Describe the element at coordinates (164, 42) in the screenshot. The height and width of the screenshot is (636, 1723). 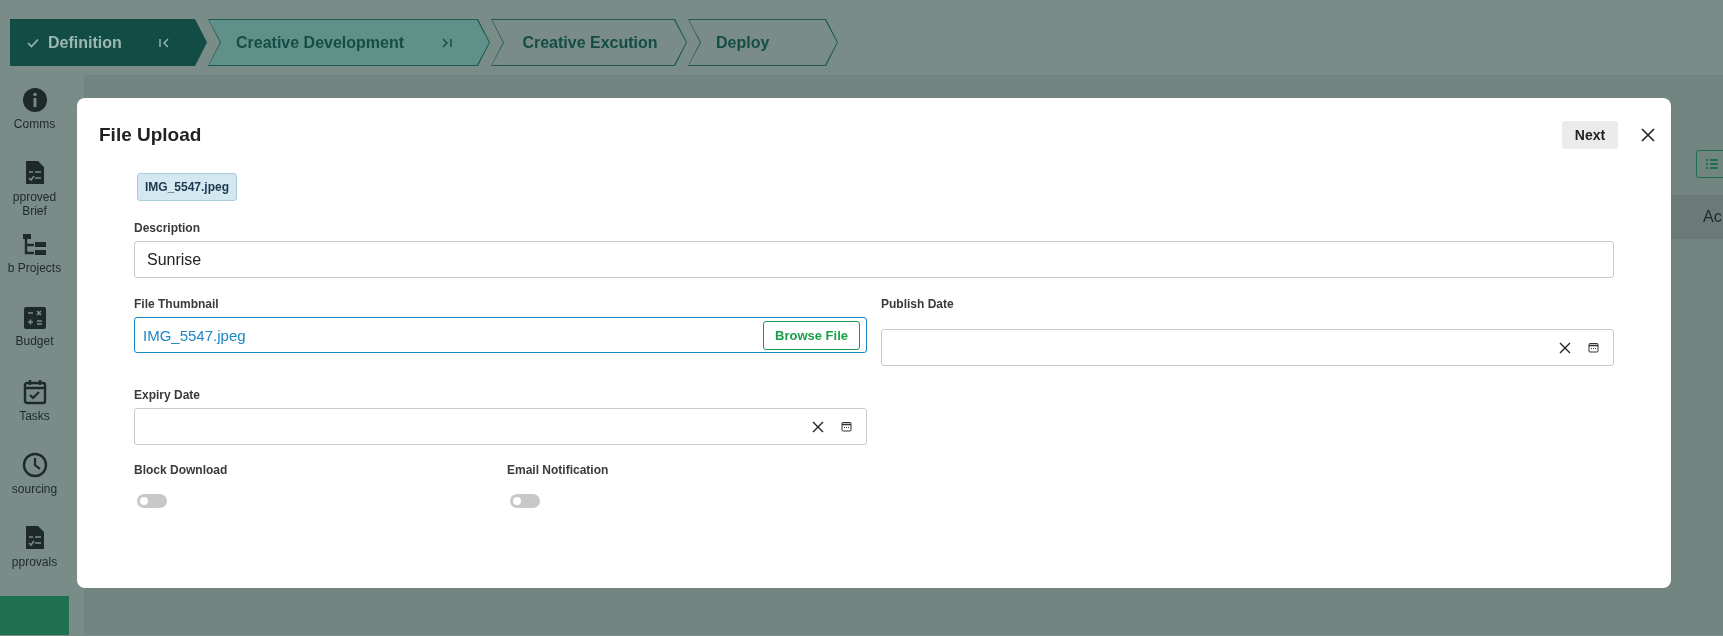
I see `collapse-left-icon` at that location.